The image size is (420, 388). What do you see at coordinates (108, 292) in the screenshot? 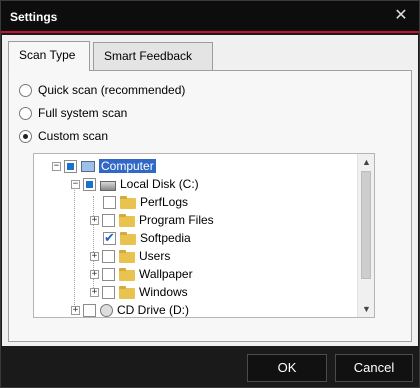
I see `windows-checkbox` at bounding box center [108, 292].